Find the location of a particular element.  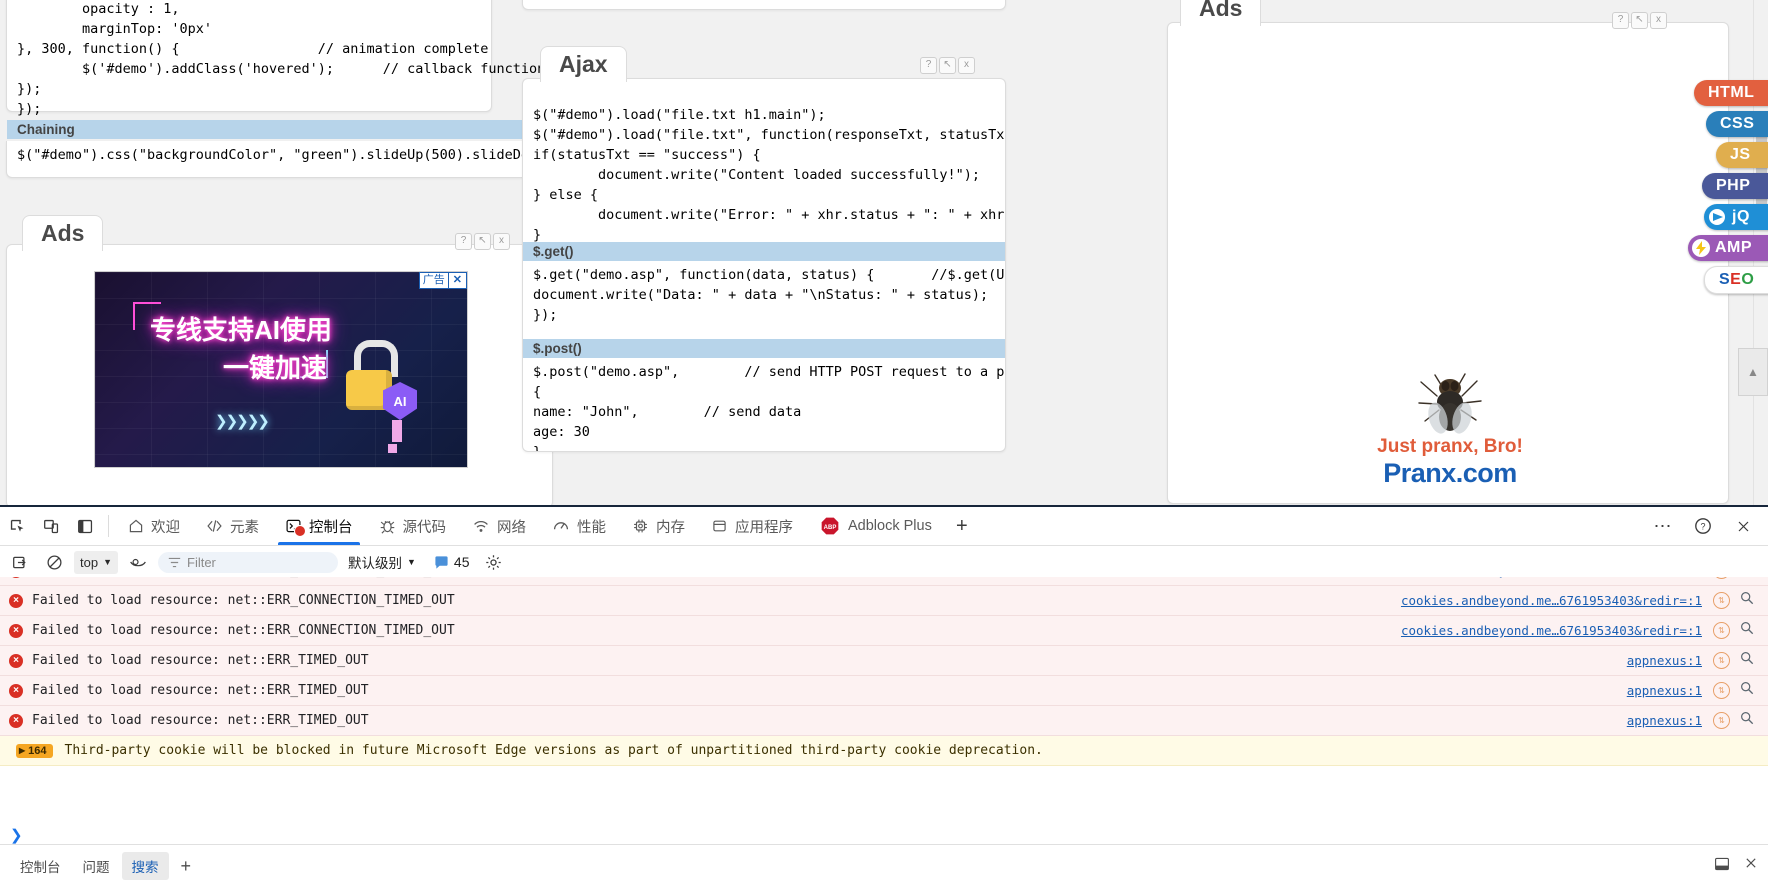

help-button: ? is located at coordinates (1703, 526).